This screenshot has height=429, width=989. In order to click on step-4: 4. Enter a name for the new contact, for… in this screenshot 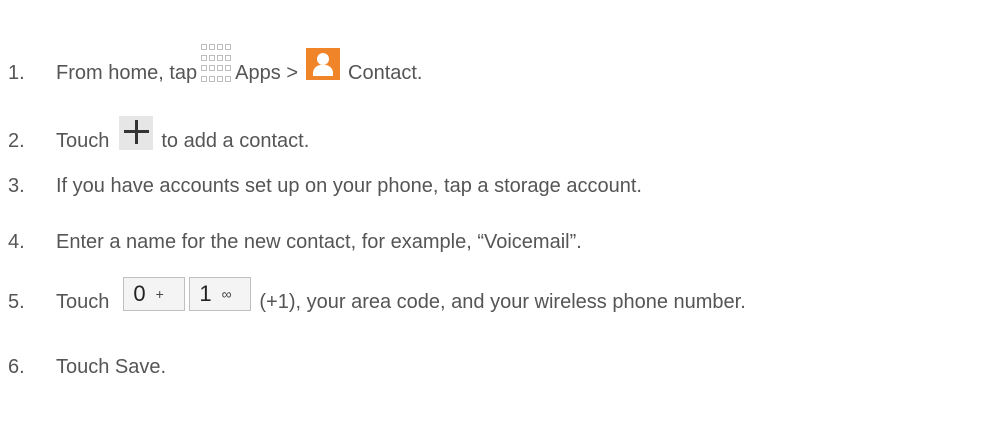, I will do `click(295, 242)`.